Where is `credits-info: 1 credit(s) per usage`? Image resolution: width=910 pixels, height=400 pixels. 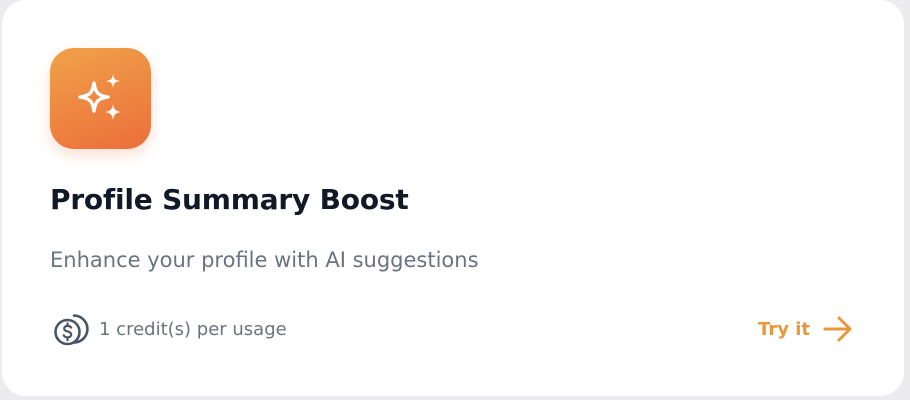
credits-info: 1 credit(s) per usage is located at coordinates (169, 329).